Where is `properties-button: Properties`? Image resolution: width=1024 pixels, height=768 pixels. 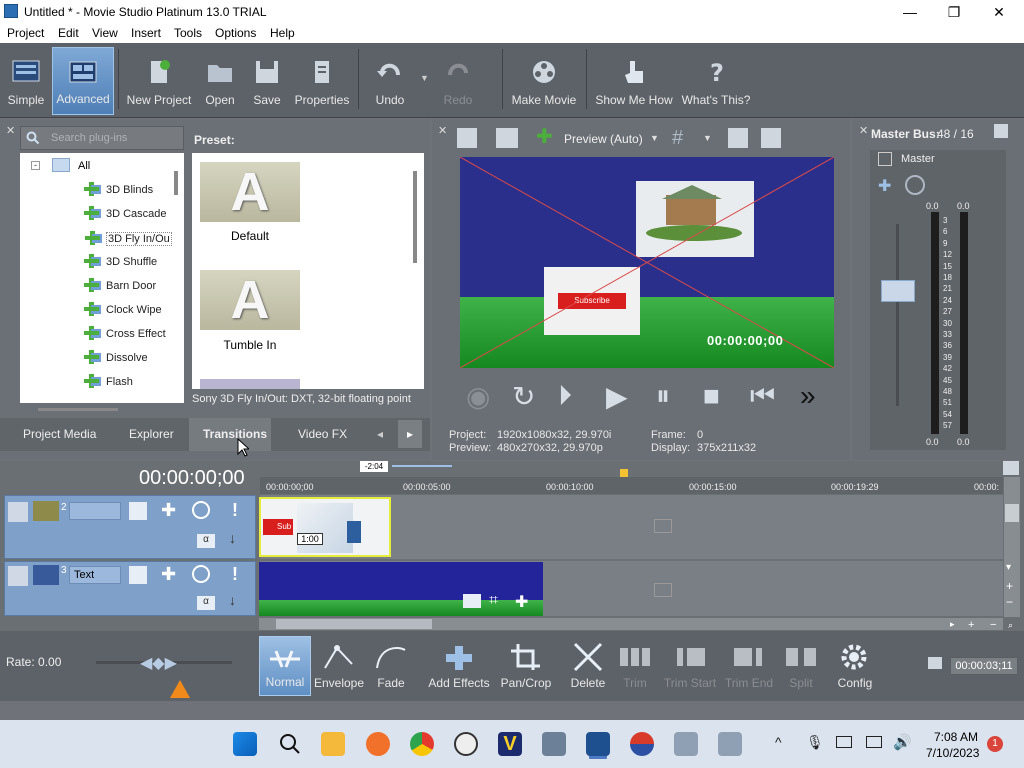 properties-button: Properties is located at coordinates (322, 81).